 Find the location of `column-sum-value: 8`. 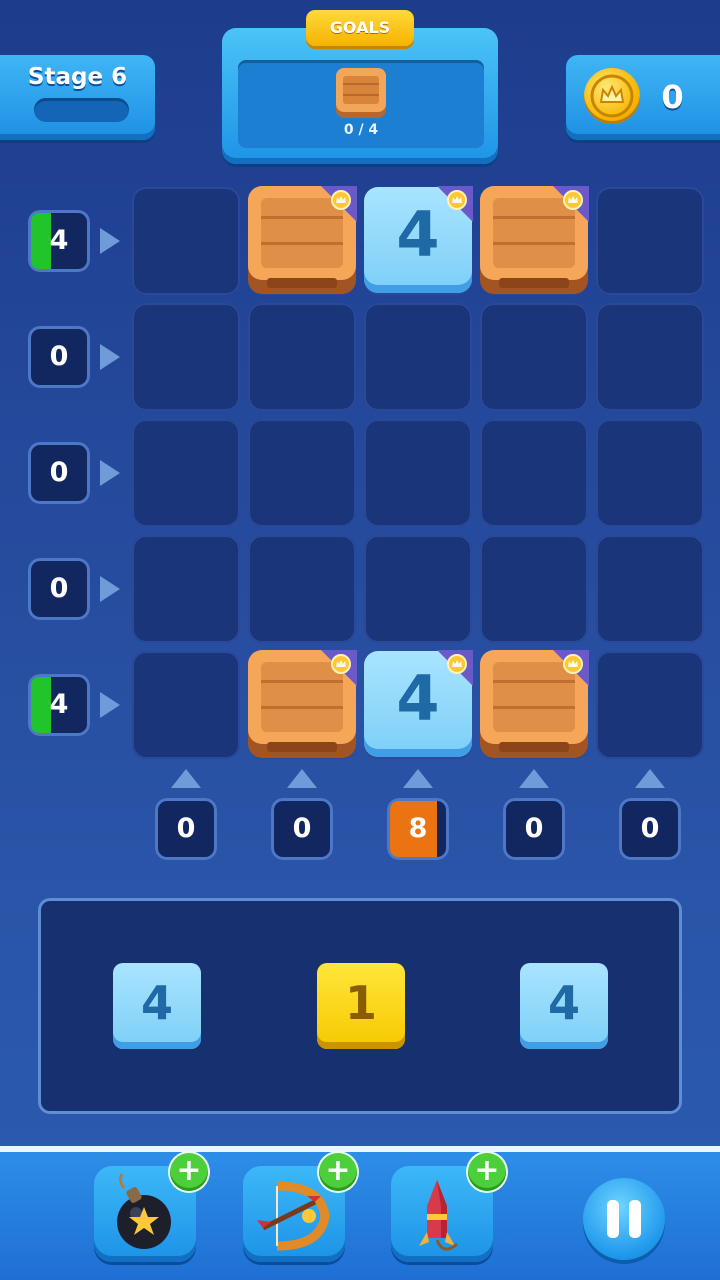

column-sum-value: 8 is located at coordinates (418, 828).